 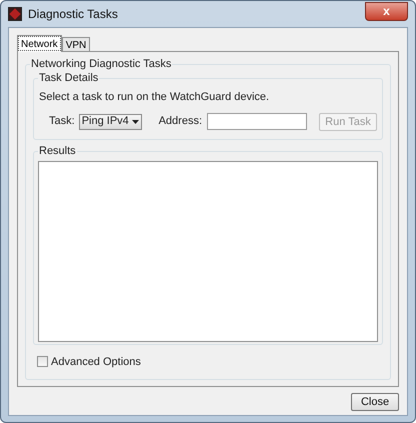 What do you see at coordinates (62, 122) in the screenshot?
I see `task-label: Task:` at bounding box center [62, 122].